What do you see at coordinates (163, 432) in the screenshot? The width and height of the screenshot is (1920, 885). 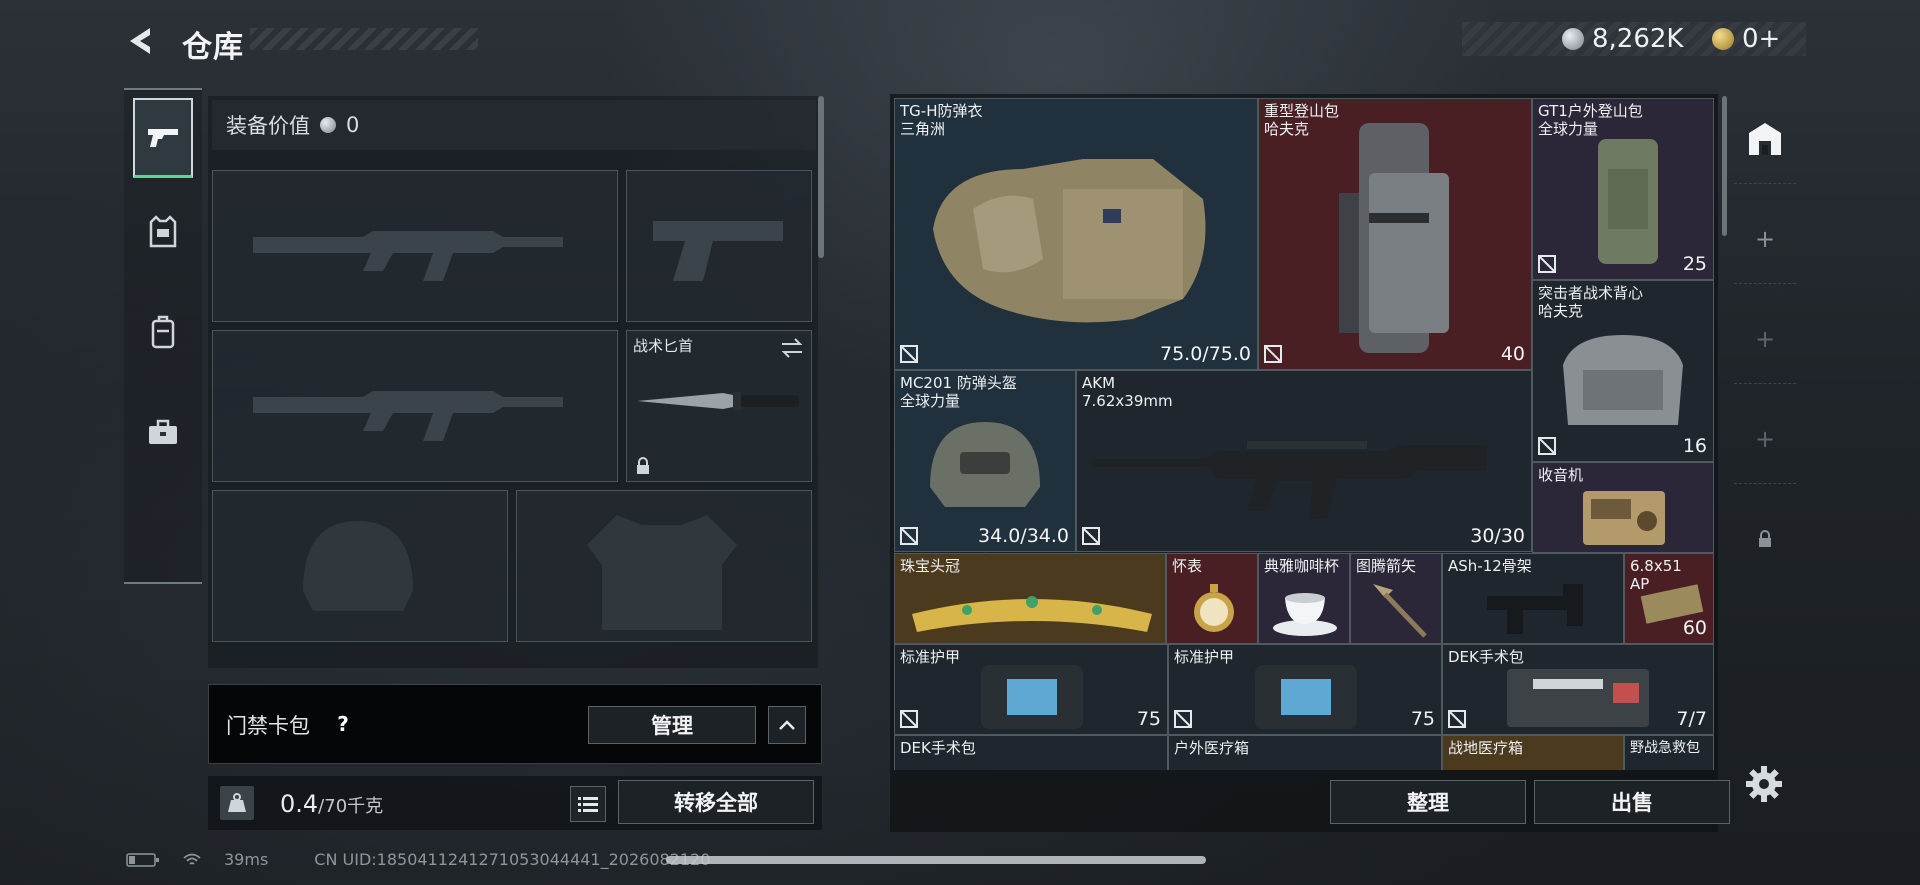 I see `category-case` at bounding box center [163, 432].